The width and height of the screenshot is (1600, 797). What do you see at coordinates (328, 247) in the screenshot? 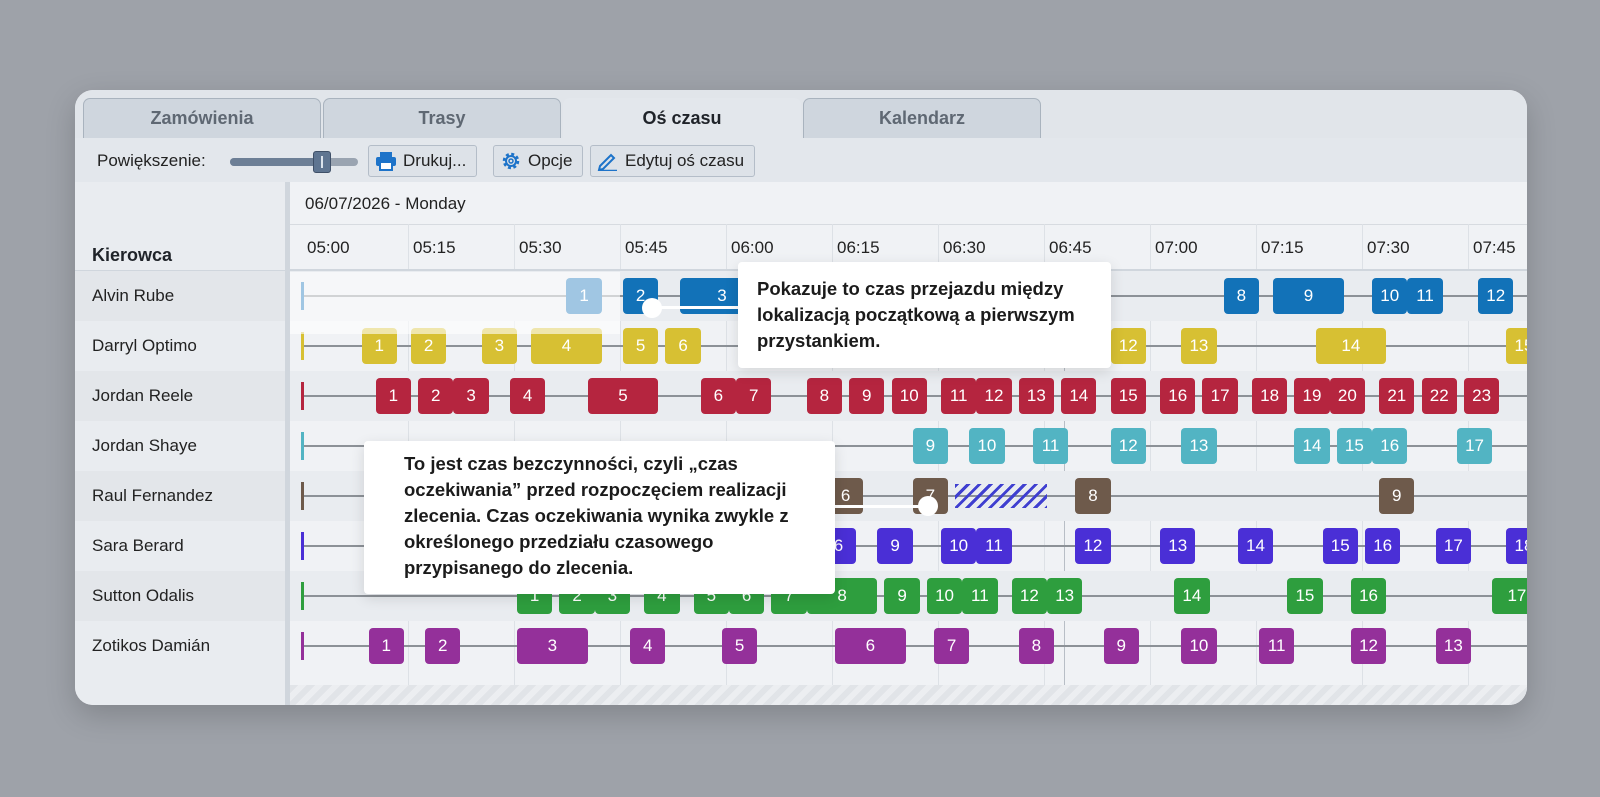
I see `time-tick-label: 05:00` at bounding box center [328, 247].